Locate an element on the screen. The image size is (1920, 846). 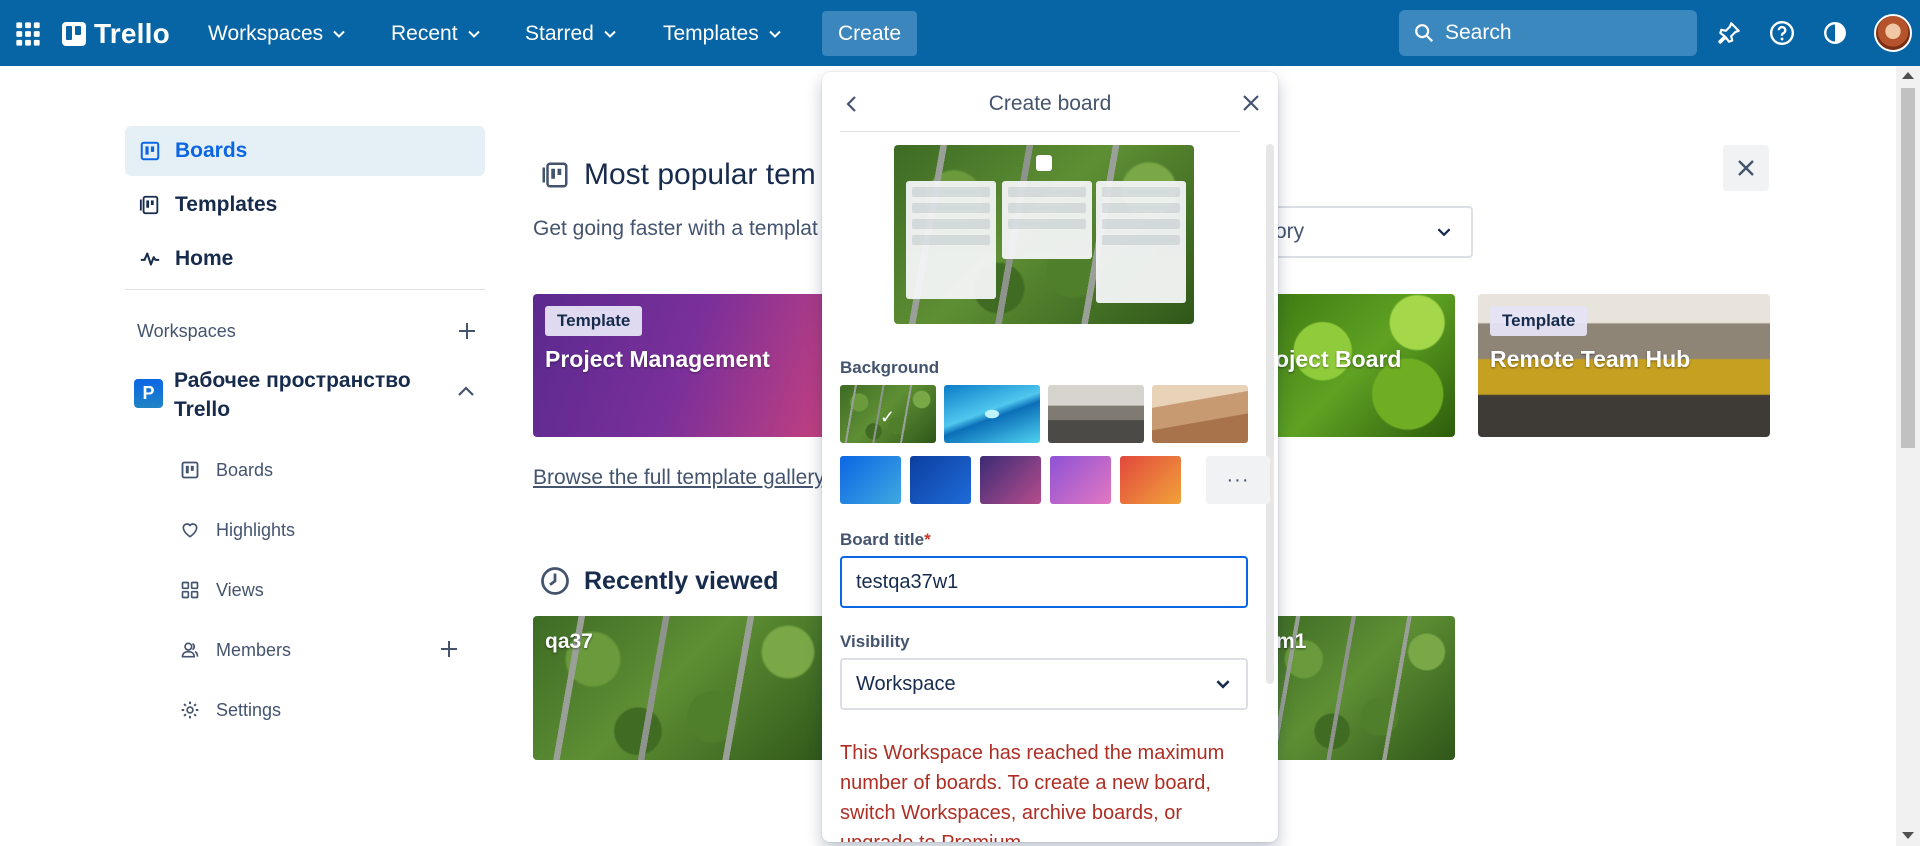
workspaces-heading: Workspaces is located at coordinates (186, 331).